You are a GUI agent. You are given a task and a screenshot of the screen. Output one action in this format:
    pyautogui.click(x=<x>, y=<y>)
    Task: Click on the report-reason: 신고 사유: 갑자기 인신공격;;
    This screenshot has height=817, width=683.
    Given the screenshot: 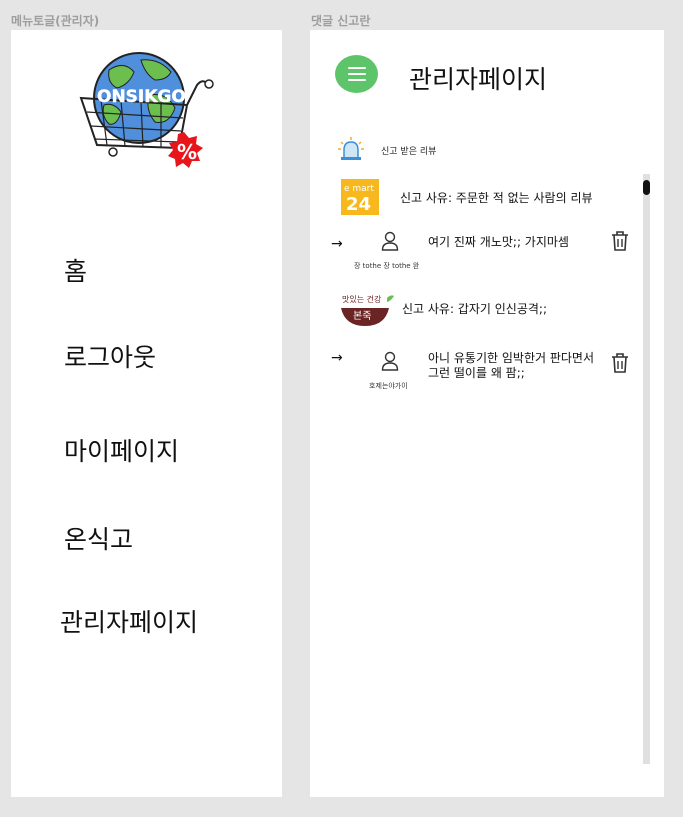 What is the action you would take?
    pyautogui.click(x=475, y=309)
    